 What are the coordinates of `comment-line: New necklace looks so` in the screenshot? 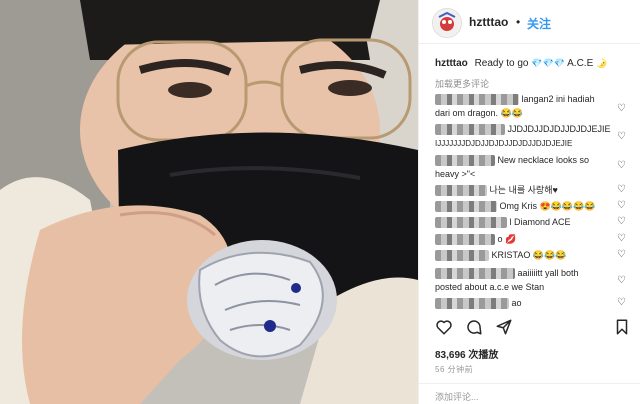 It's located at (512, 160).